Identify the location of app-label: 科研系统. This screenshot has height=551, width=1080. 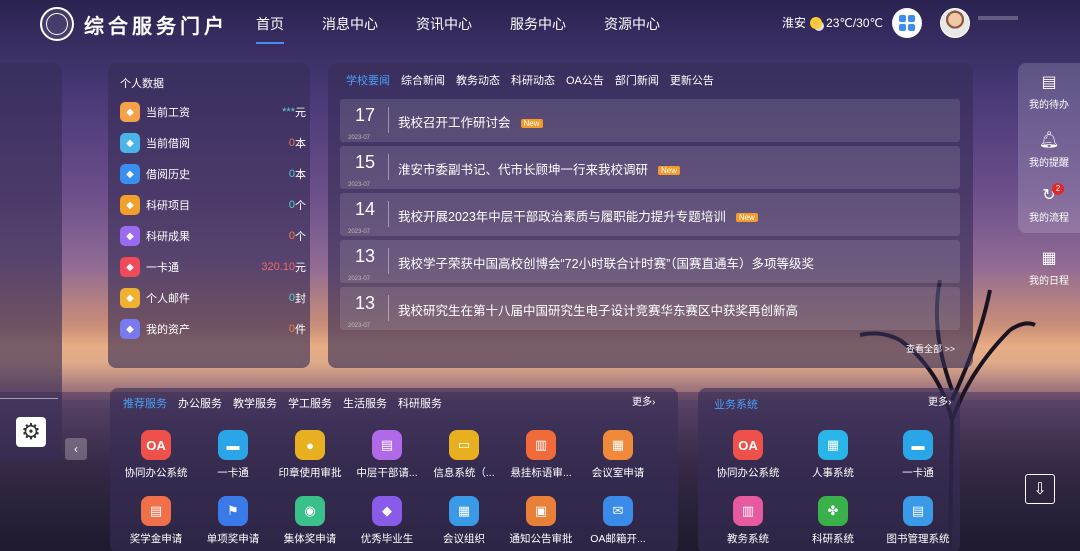
(833, 539).